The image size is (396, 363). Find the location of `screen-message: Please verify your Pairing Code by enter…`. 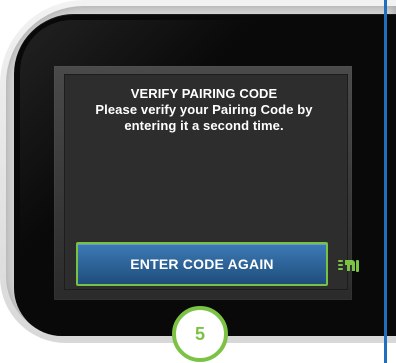

screen-message: Please verify your Pairing Code by enter… is located at coordinates (204, 117).